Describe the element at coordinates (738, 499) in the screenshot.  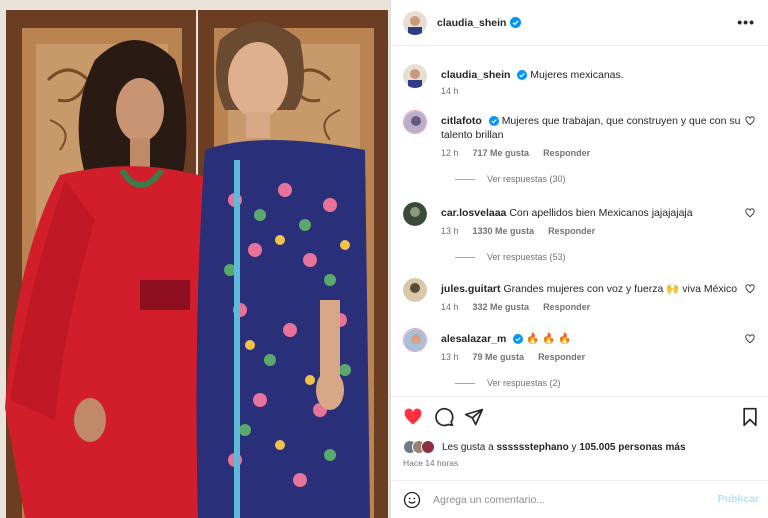
I see `publish-button: Publicar` at that location.